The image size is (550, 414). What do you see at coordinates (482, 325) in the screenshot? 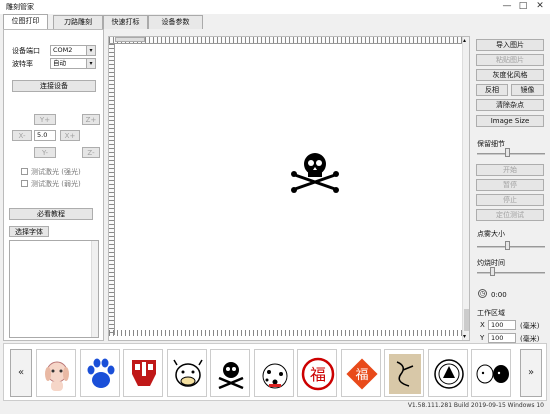
I see `work-area-x-label: X` at bounding box center [482, 325].